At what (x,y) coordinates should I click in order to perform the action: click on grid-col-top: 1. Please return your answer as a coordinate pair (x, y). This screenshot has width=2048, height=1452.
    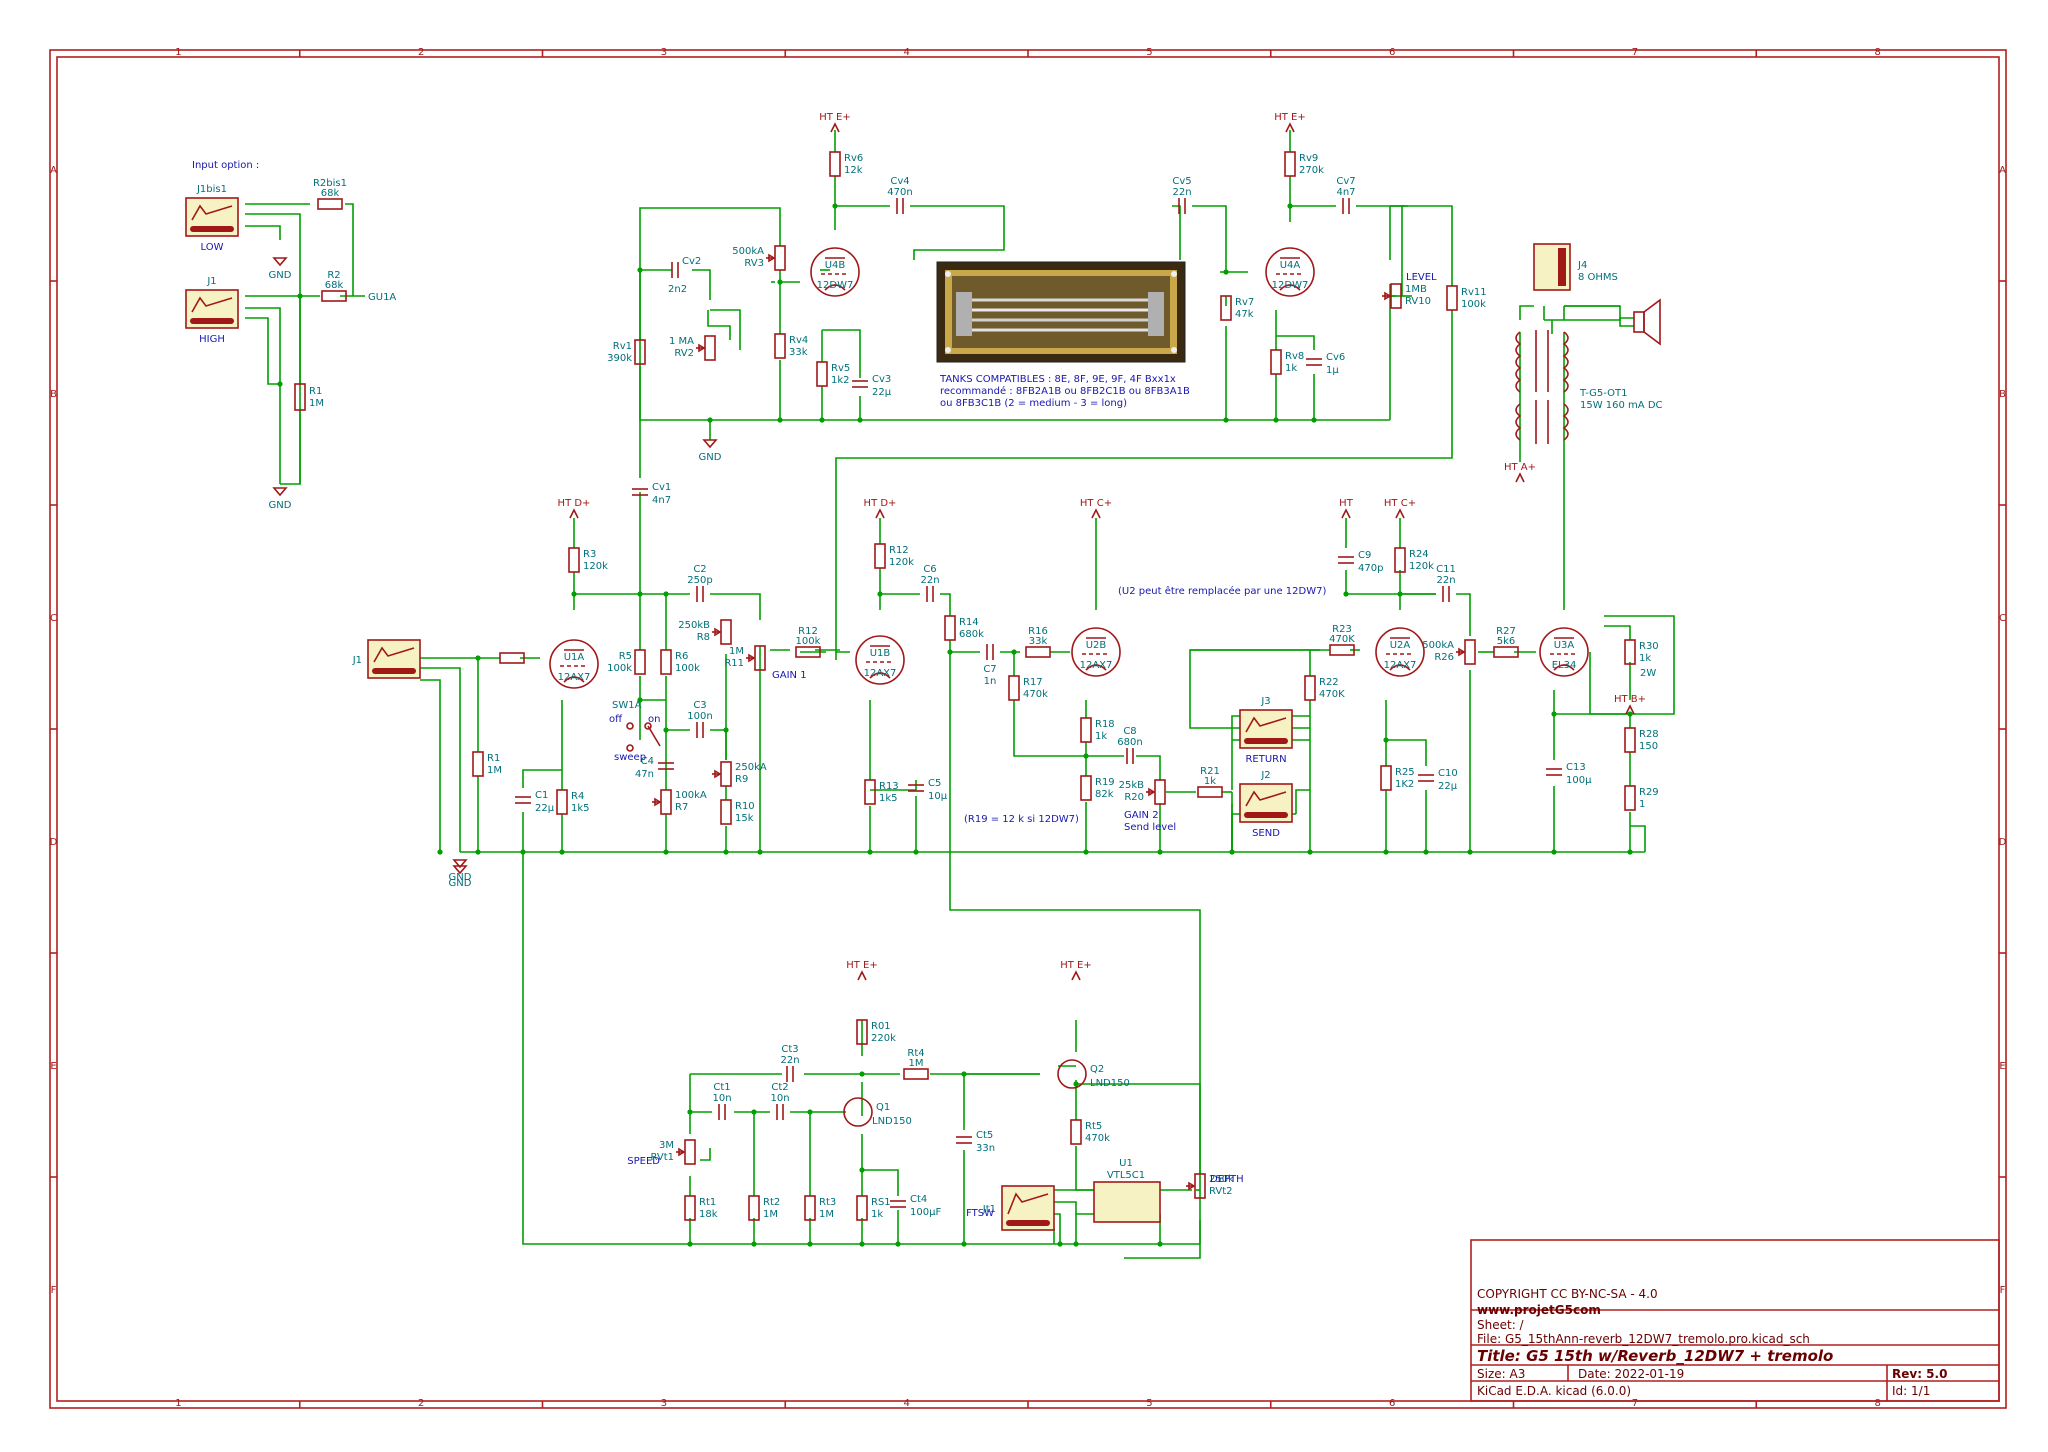
    Looking at the image, I should click on (178, 52).